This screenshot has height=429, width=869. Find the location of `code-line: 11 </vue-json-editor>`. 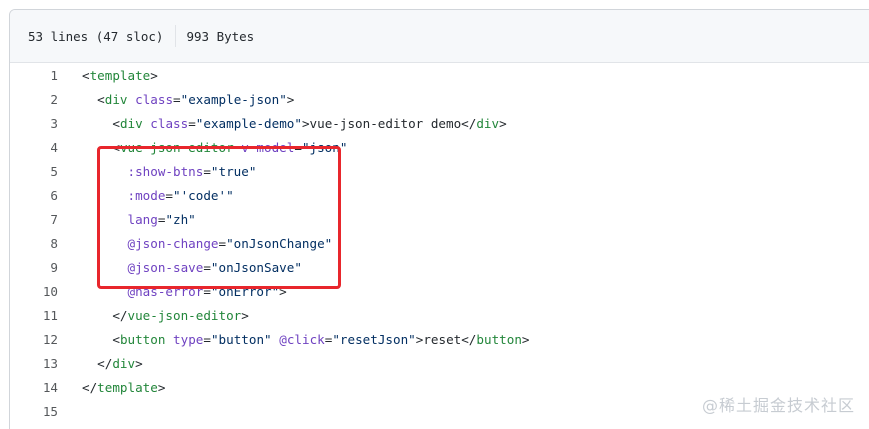

code-line: 11 </vue-json-editor> is located at coordinates (439, 316).